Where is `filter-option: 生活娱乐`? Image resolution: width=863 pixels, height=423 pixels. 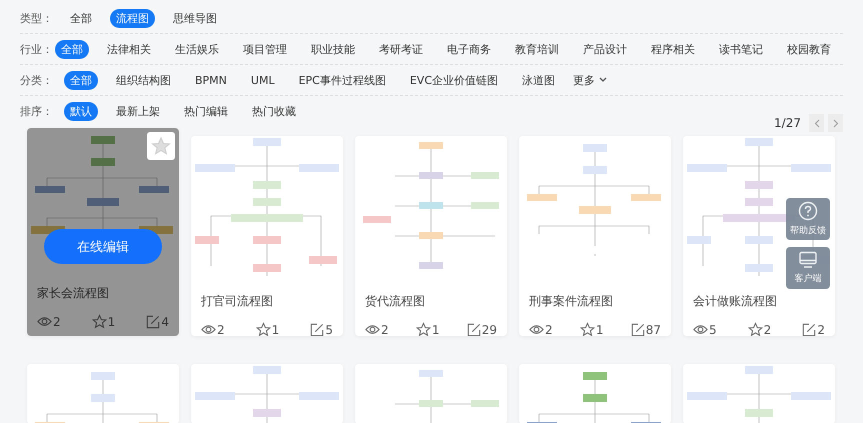 filter-option: 生活娱乐 is located at coordinates (197, 49).